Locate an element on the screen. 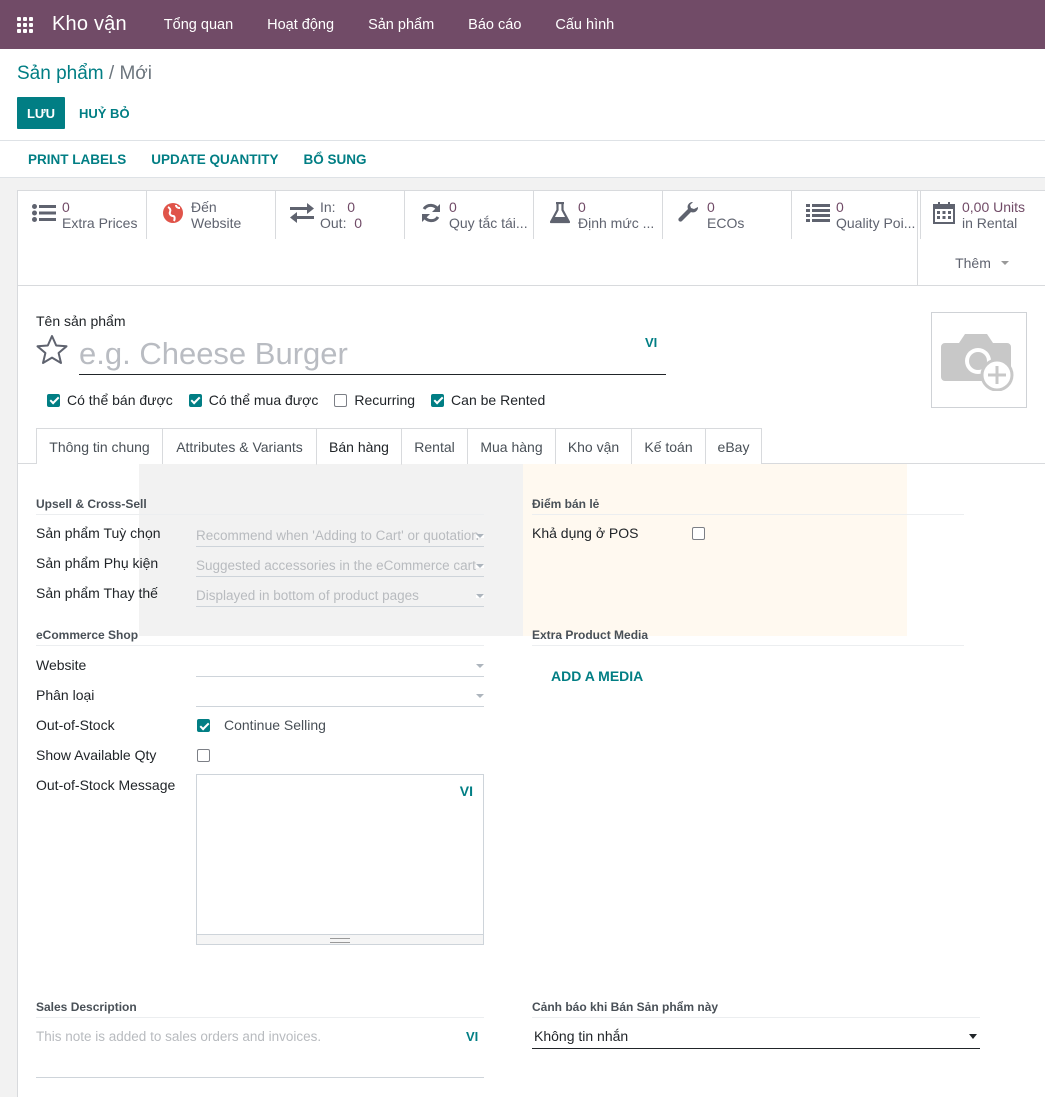 The width and height of the screenshot is (1045, 1097). extra-prices-button: 0 Extra Prices is located at coordinates (82, 215).